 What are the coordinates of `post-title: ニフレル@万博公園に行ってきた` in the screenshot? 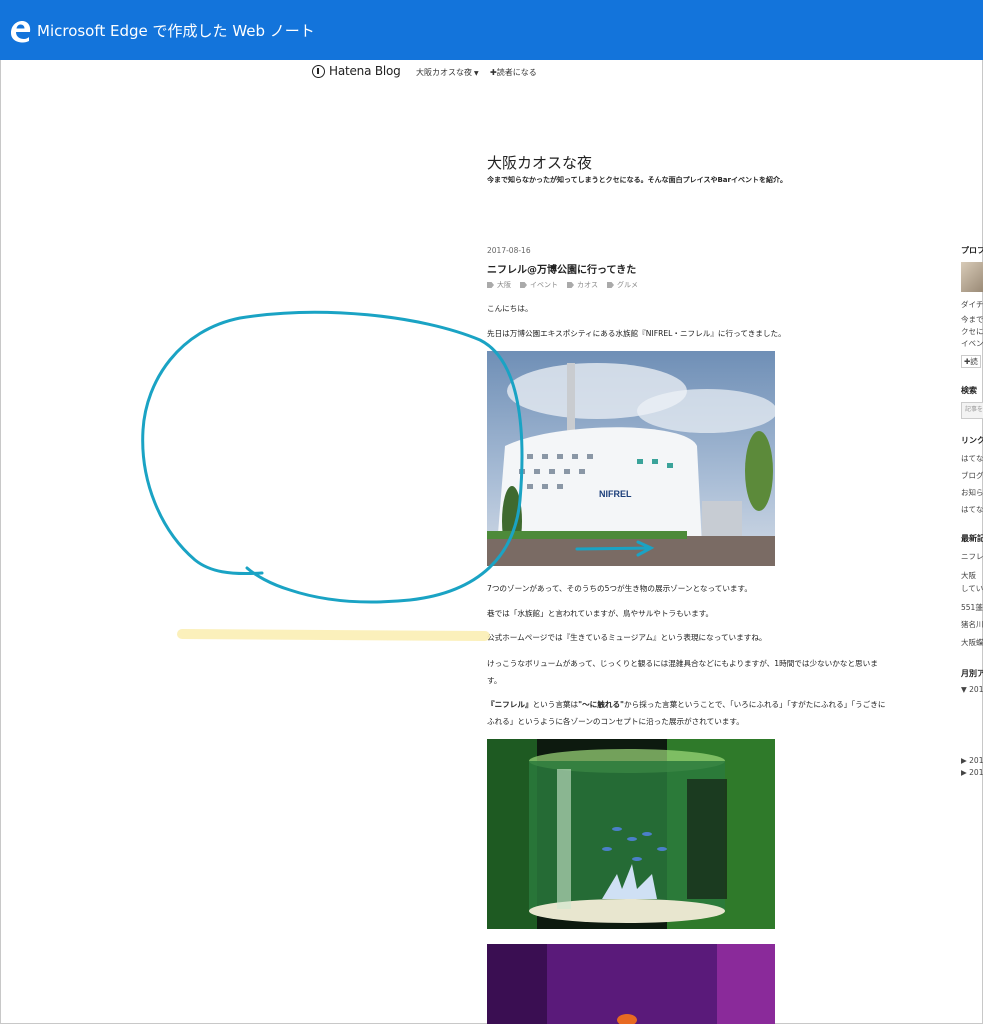 It's located at (561, 268).